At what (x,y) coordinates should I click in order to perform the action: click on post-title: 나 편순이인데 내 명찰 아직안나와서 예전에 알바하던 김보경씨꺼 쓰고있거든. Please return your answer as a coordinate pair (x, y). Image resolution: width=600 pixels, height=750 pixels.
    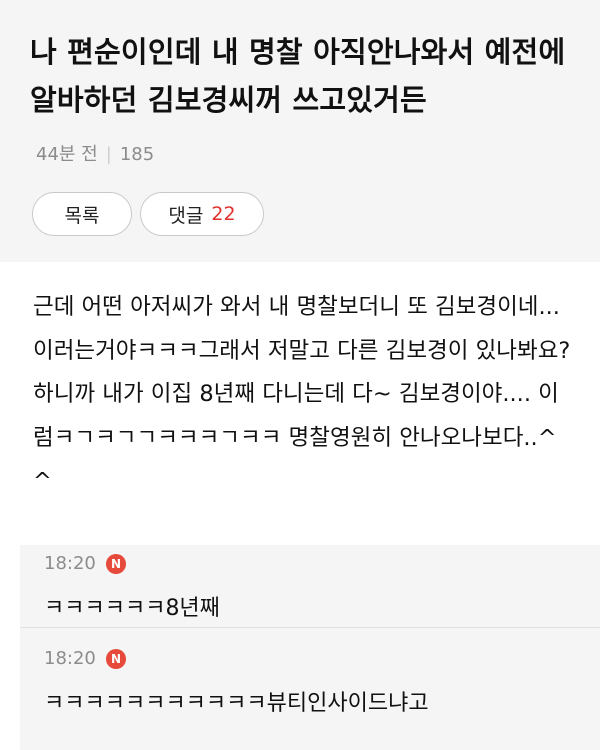
    Looking at the image, I should click on (298, 76).